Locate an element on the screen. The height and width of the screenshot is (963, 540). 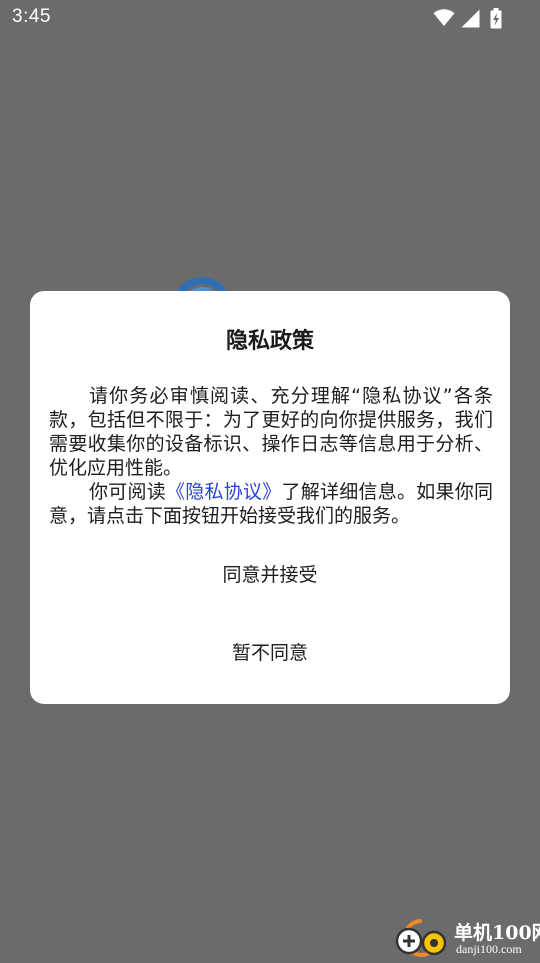
watermark: 单机100网 danji100.com is located at coordinates (465, 937).